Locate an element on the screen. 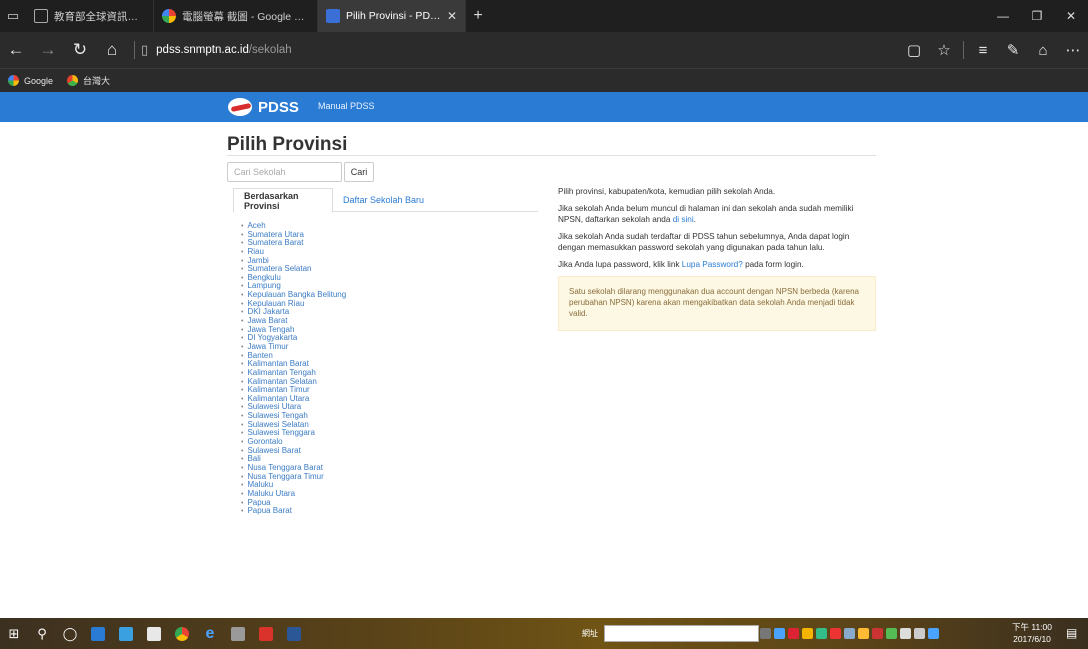  nav-divider is located at coordinates (134, 50).